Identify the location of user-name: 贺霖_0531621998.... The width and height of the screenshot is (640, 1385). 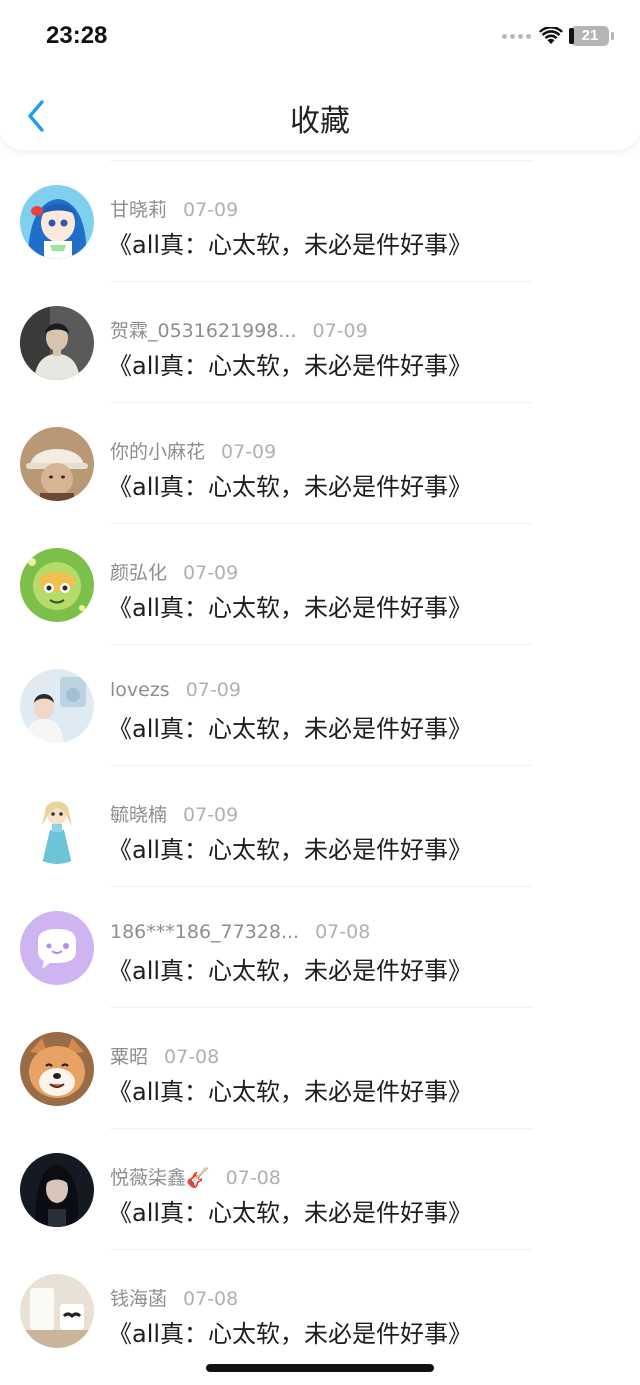
(203, 331).